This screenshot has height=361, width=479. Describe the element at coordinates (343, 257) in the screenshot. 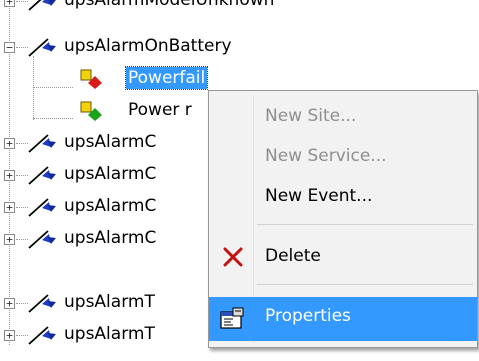

I see `menu-item-delete: Delete` at that location.